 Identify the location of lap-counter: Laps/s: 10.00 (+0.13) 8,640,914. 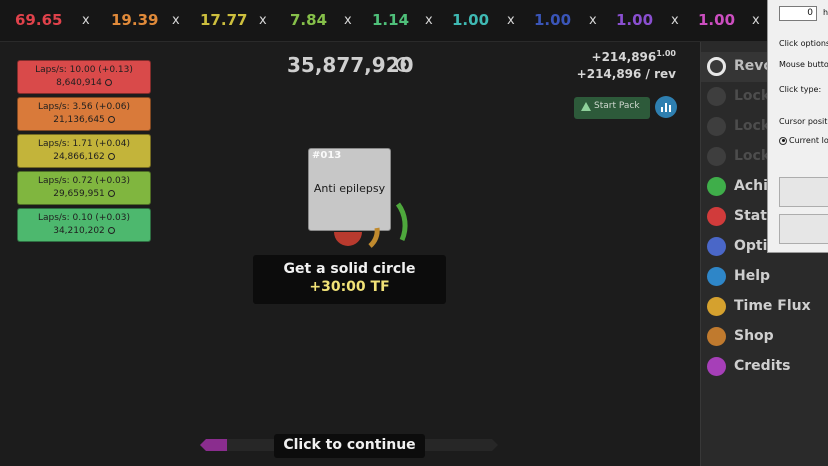
(84, 77).